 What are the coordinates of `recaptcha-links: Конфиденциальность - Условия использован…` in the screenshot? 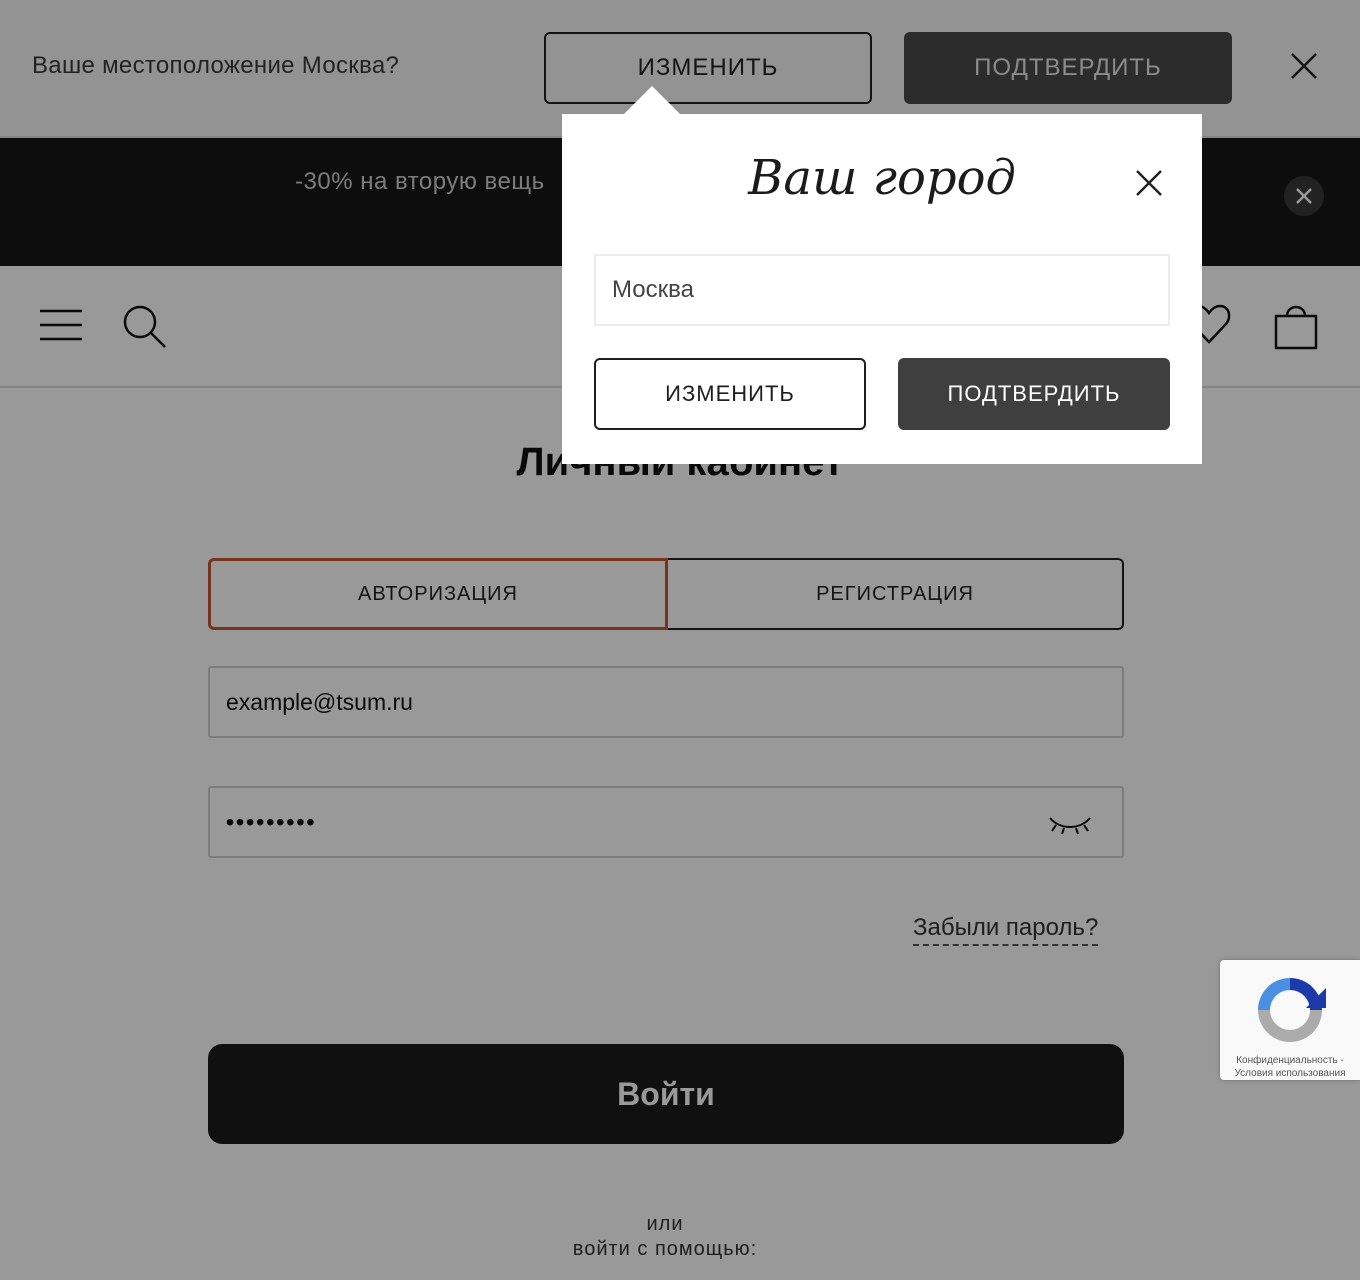 It's located at (1290, 1067).